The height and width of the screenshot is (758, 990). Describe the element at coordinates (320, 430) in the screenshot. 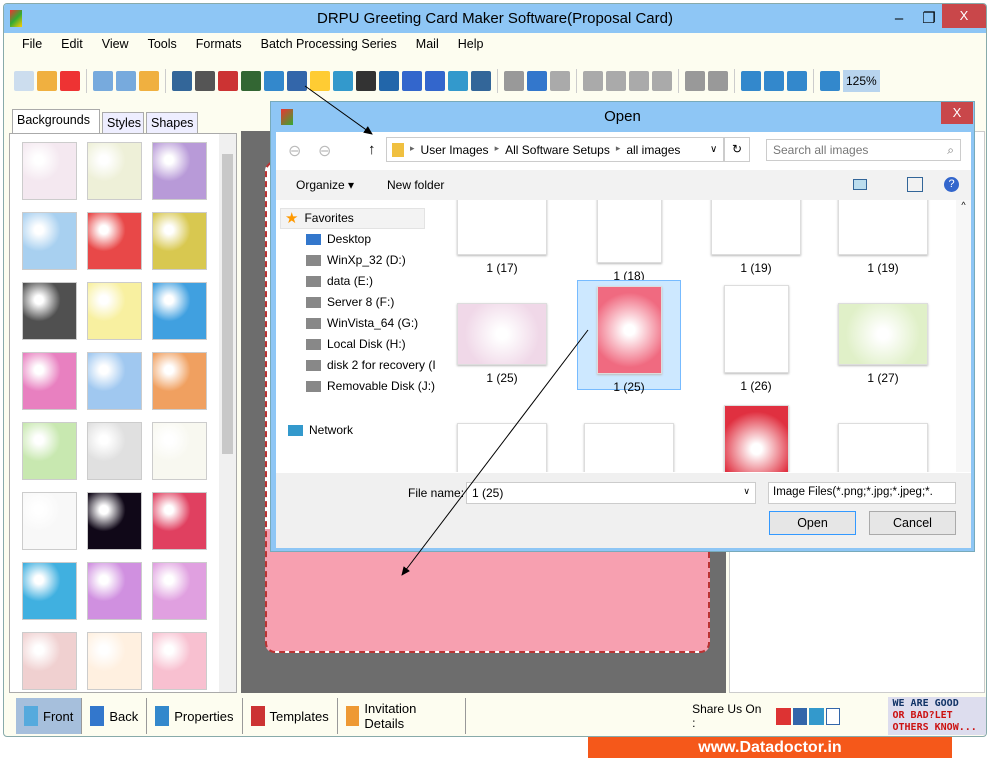

I see `nav-item: Network` at that location.